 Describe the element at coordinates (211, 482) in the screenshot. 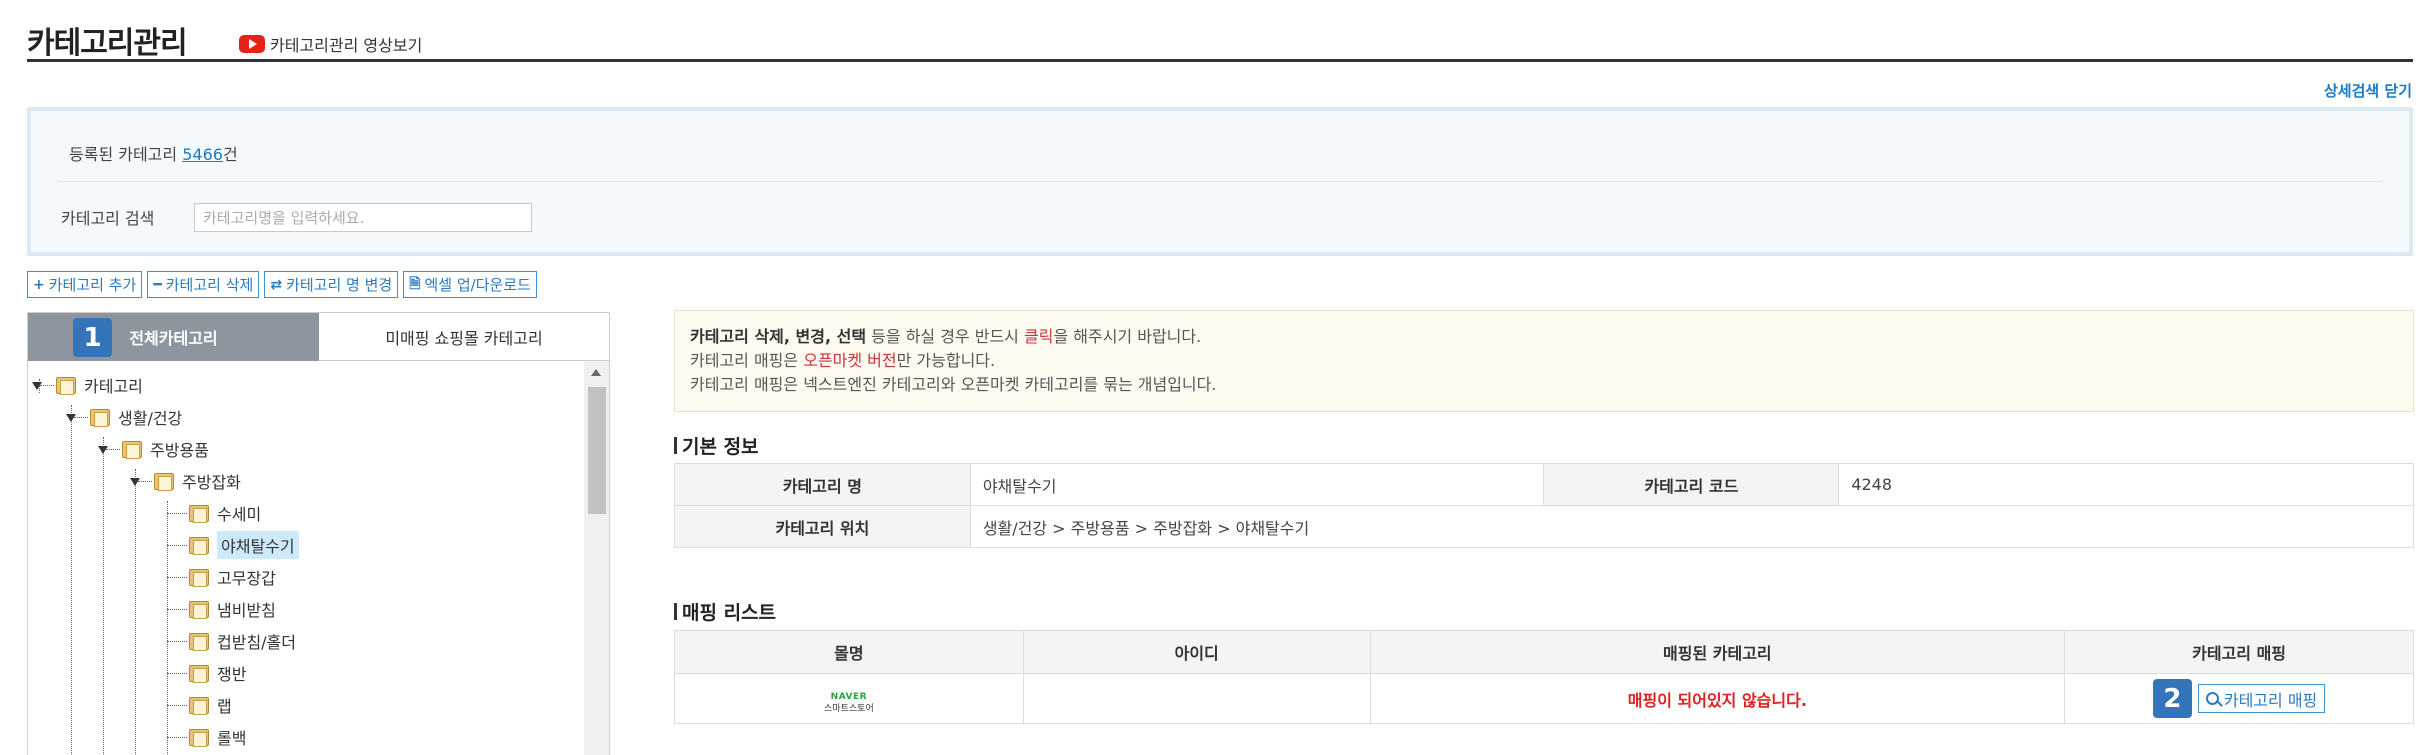

I see `tree-node-label: 주방잡화` at that location.